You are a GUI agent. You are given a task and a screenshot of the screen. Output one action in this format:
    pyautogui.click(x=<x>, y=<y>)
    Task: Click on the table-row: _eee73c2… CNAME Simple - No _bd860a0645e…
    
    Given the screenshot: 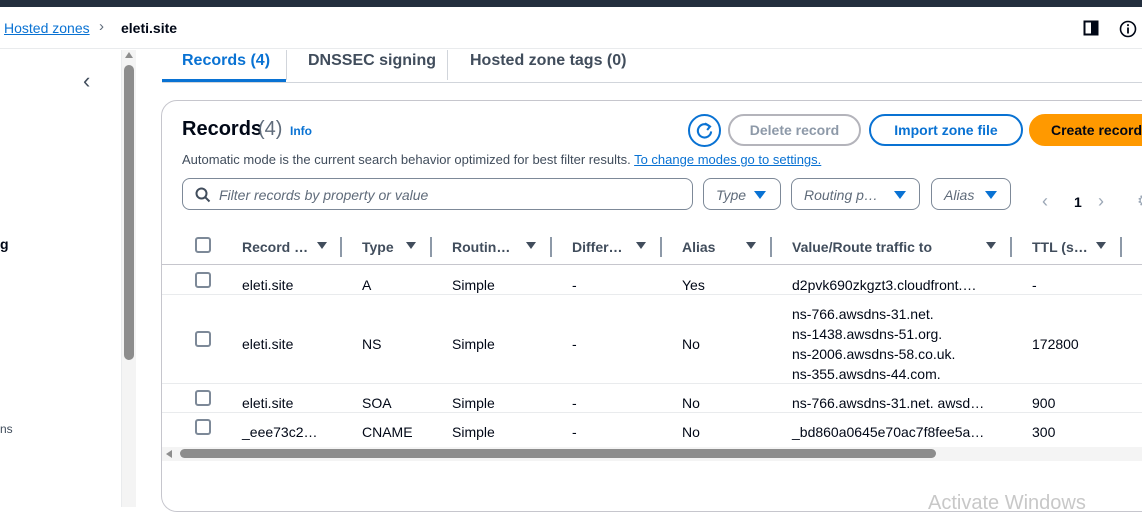 What is the action you would take?
    pyautogui.click(x=652, y=429)
    